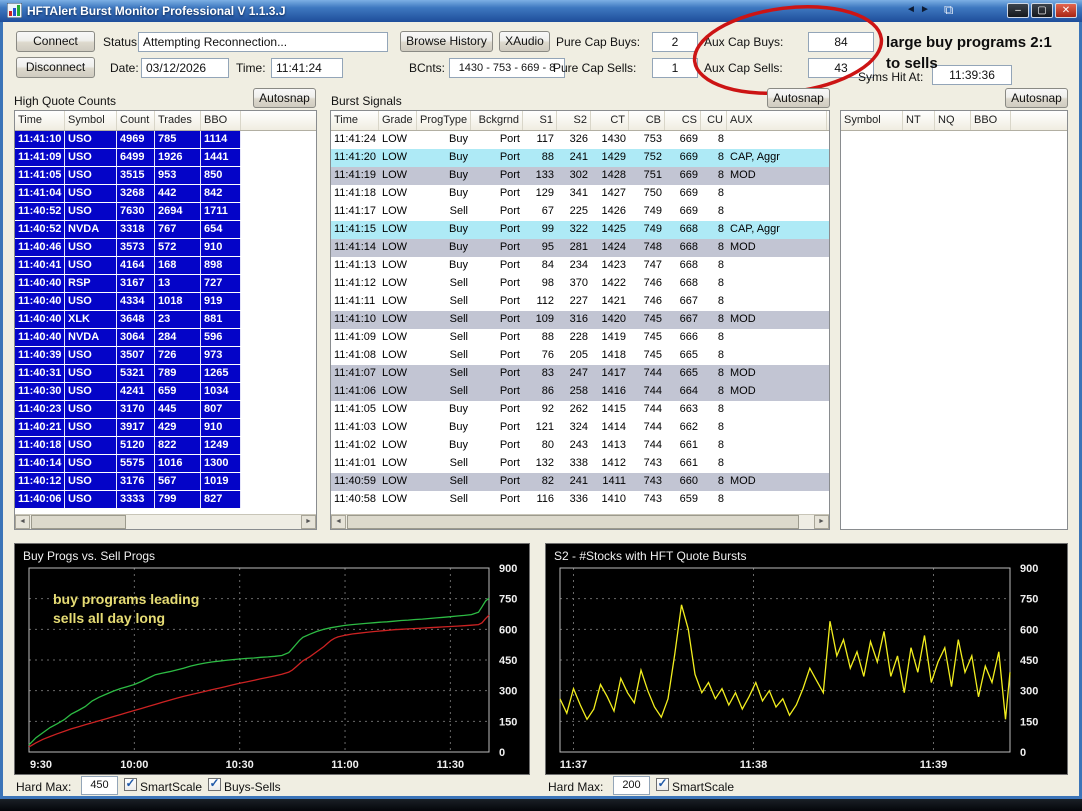 This screenshot has width=1082, height=811. Describe the element at coordinates (284, 98) in the screenshot. I see `autosnap-button-high-quote: Autosnap` at that location.